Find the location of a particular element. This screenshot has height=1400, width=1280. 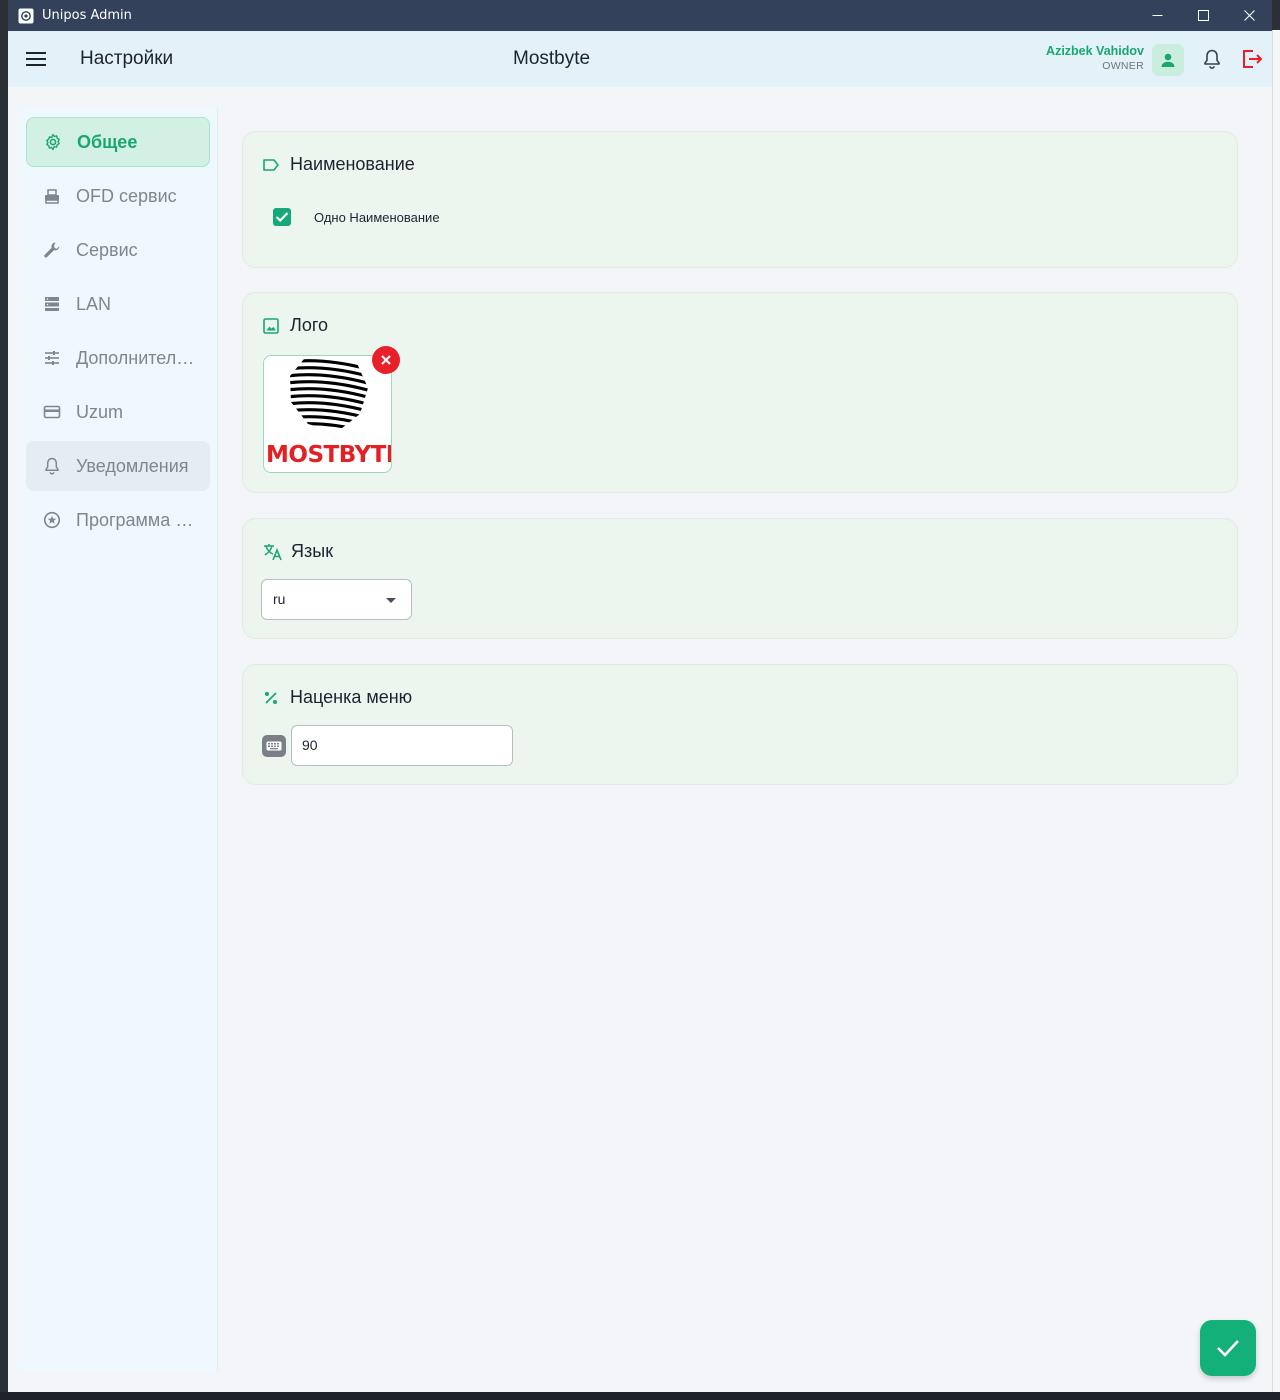

naming-header: Наименование is located at coordinates (339, 164).